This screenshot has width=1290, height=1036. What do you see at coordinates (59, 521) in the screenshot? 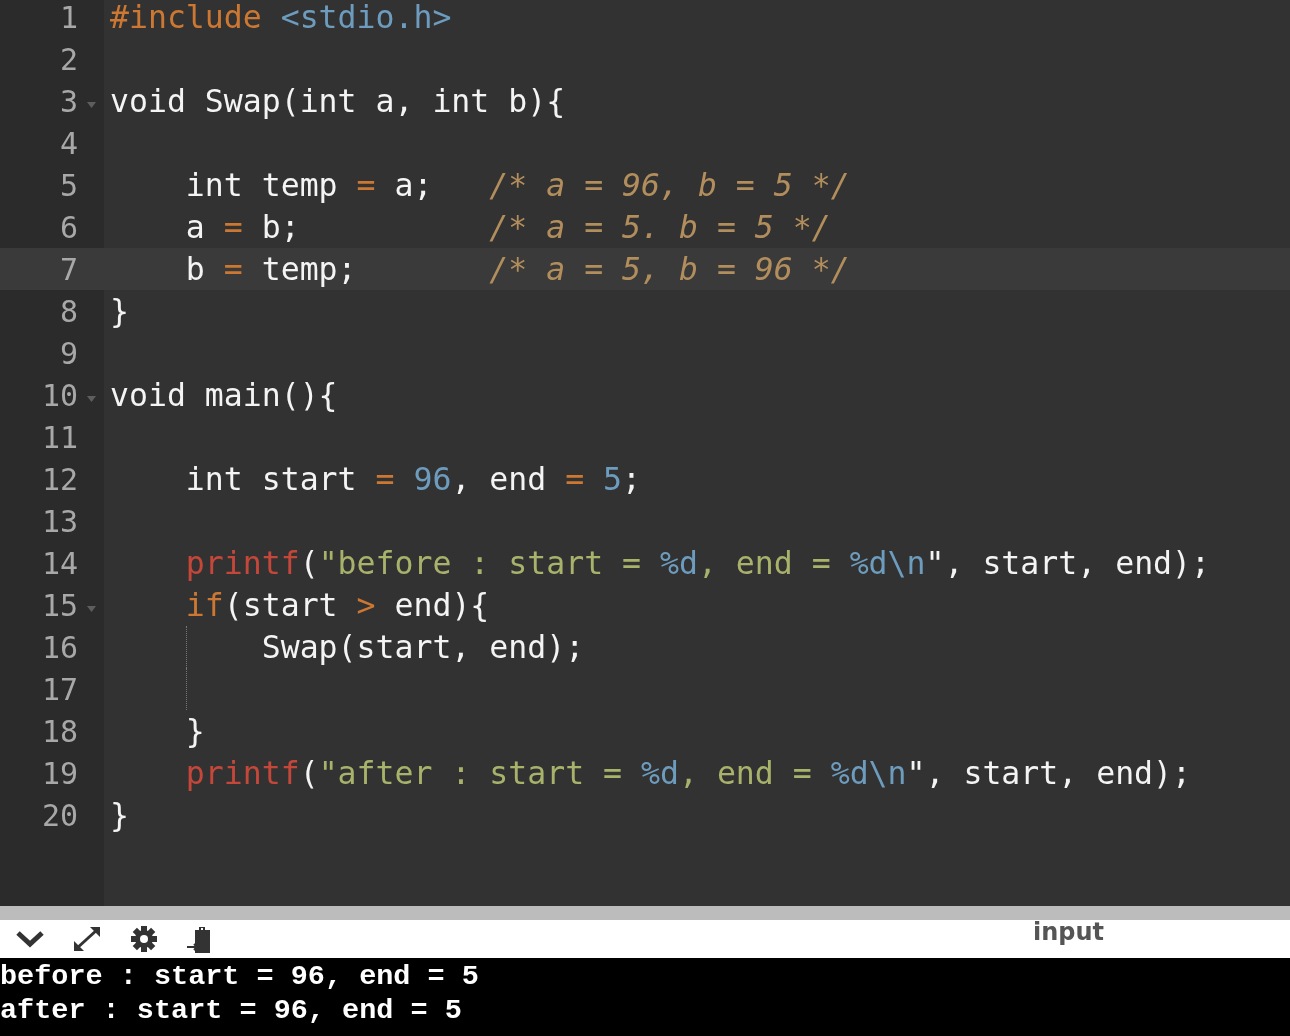
I see `line-number: 13` at bounding box center [59, 521].